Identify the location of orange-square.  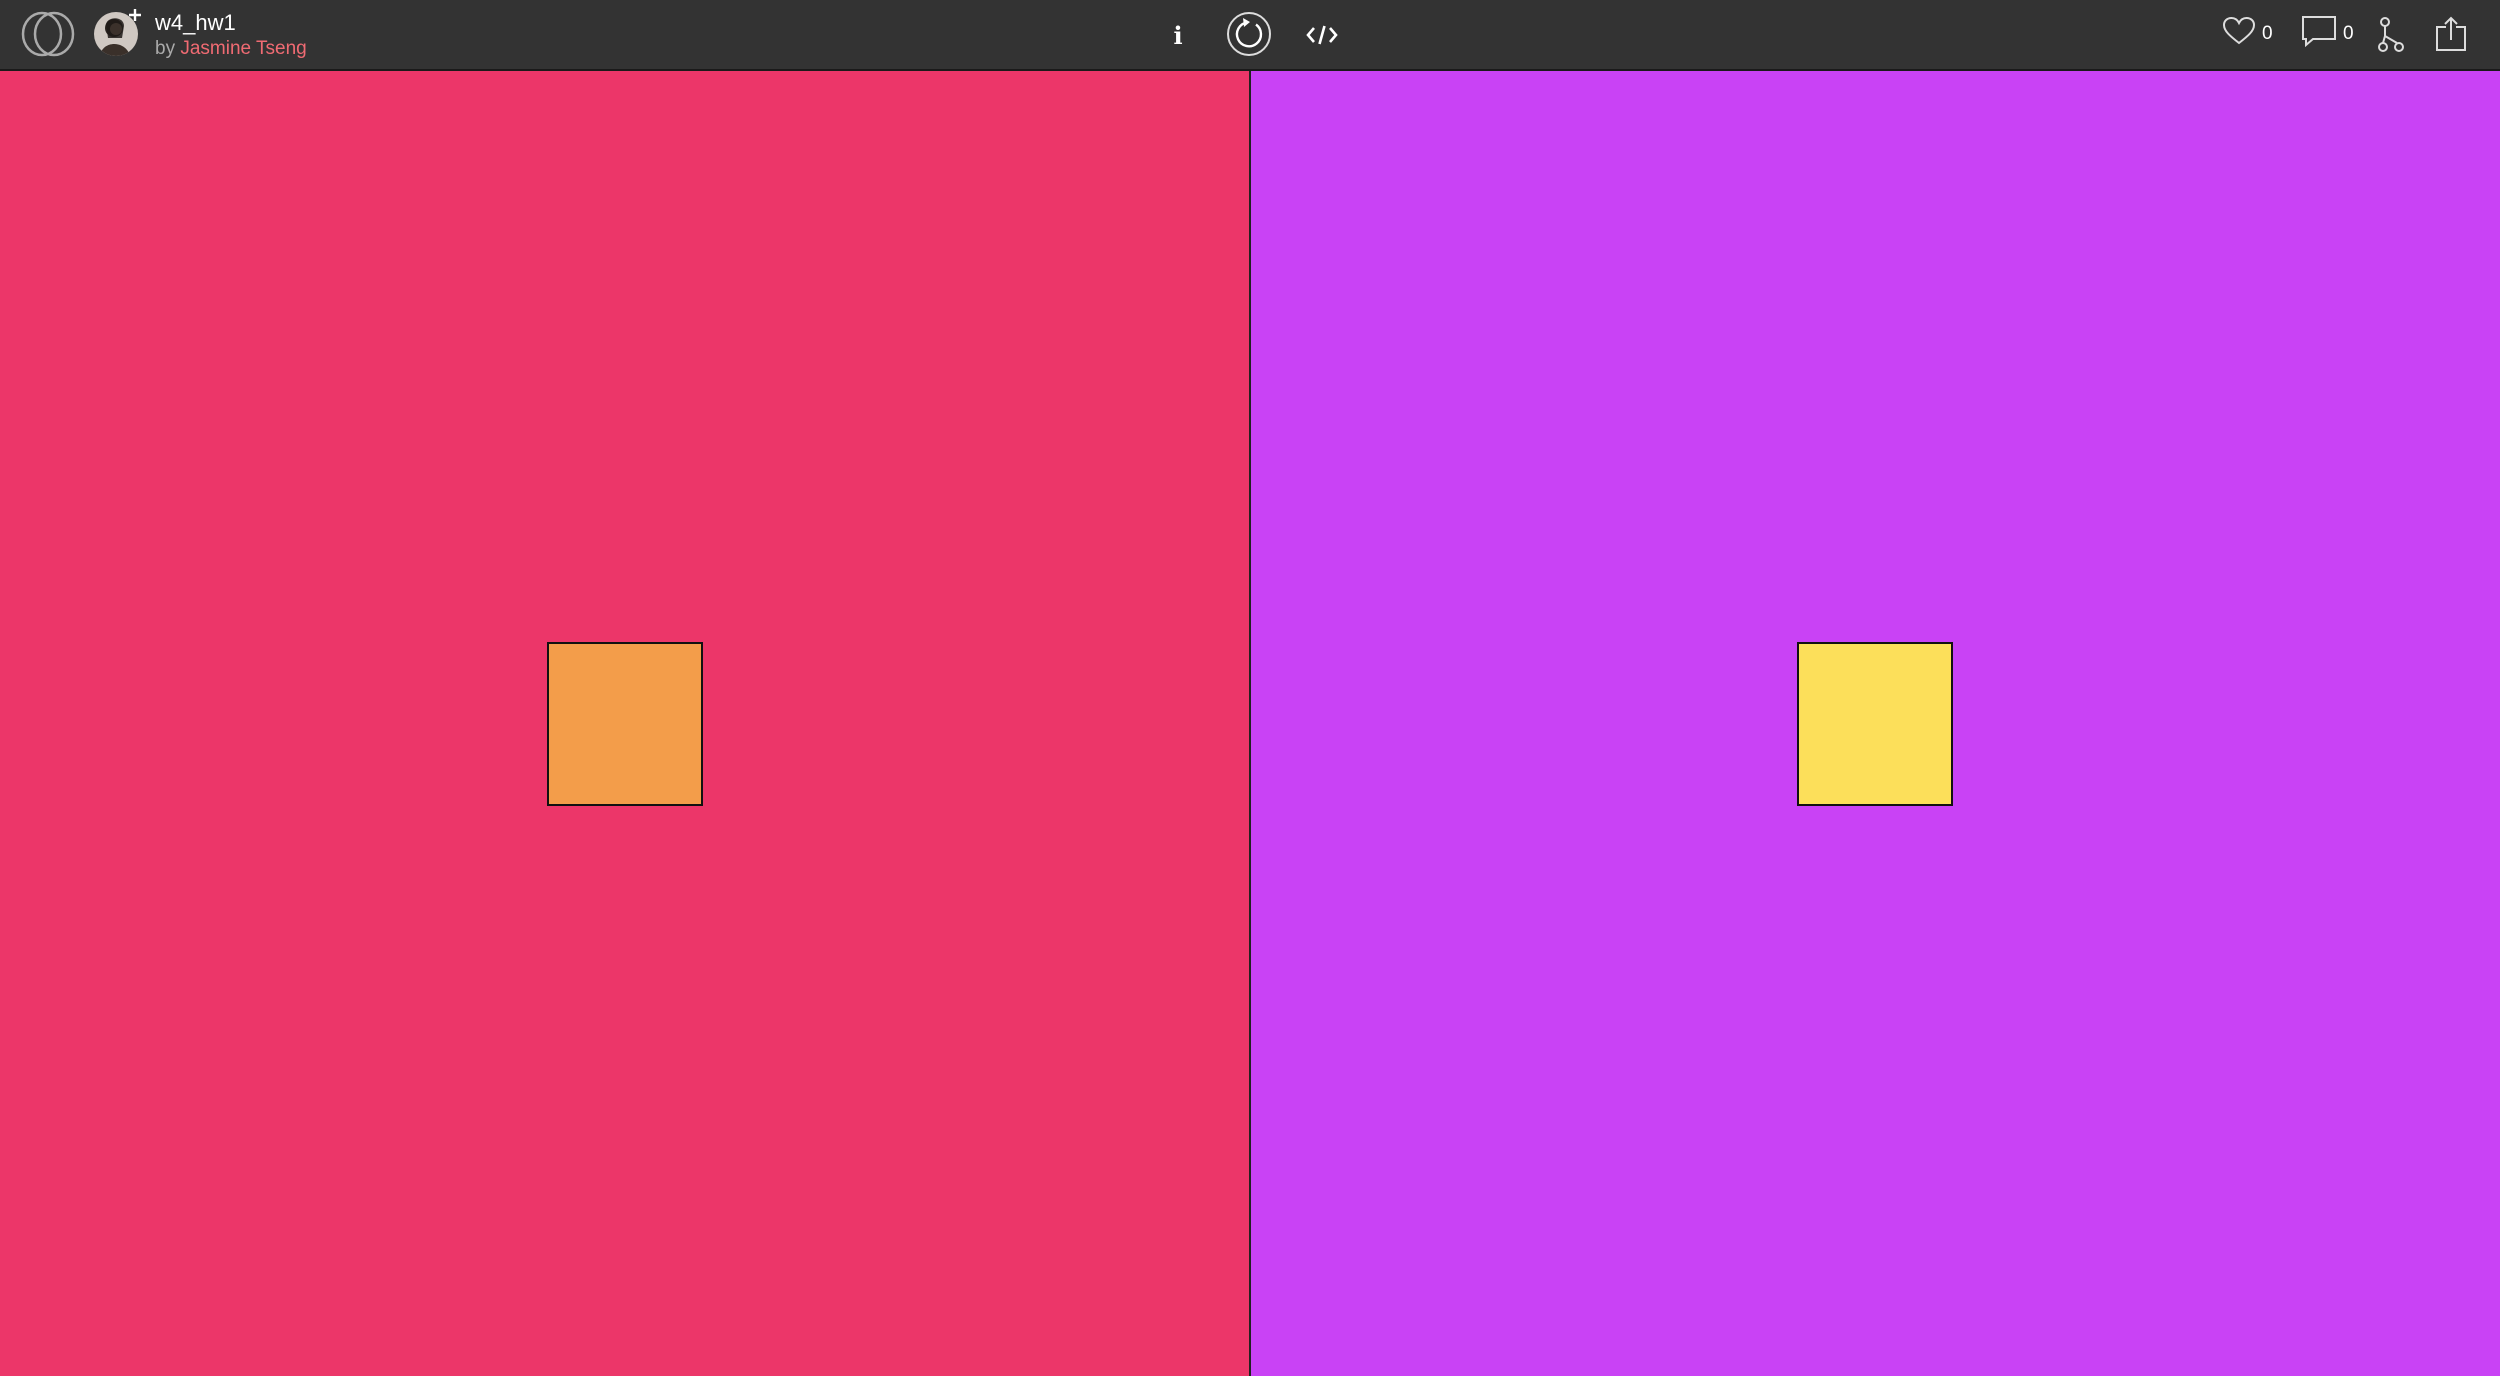
(625, 724).